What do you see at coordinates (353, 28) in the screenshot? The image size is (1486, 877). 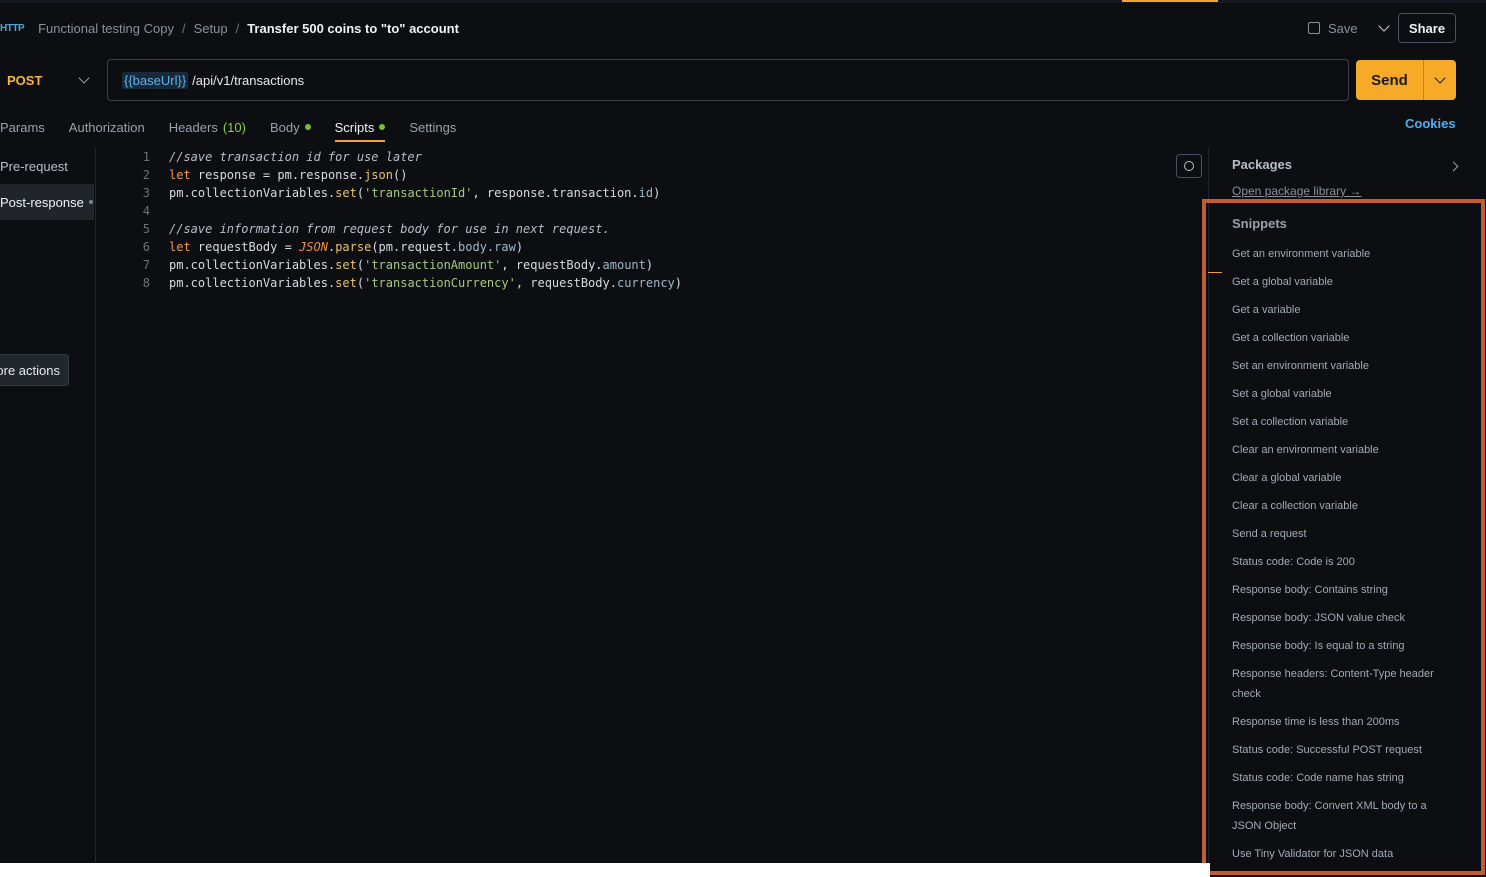 I see `request-title: Transfer 500 coins to "to" account` at bounding box center [353, 28].